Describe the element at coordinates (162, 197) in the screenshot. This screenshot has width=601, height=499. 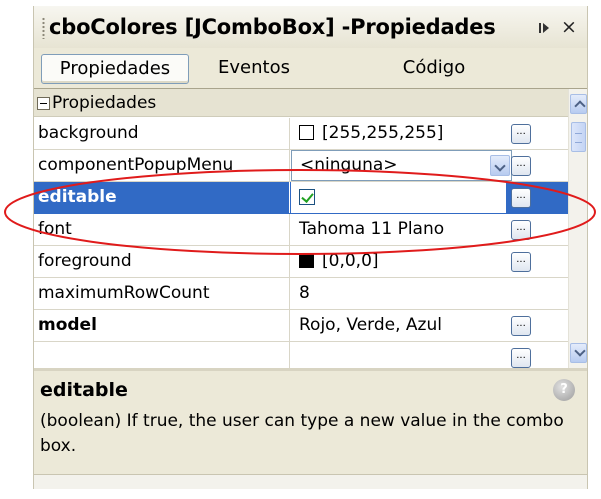
I see `property-name: editable` at that location.